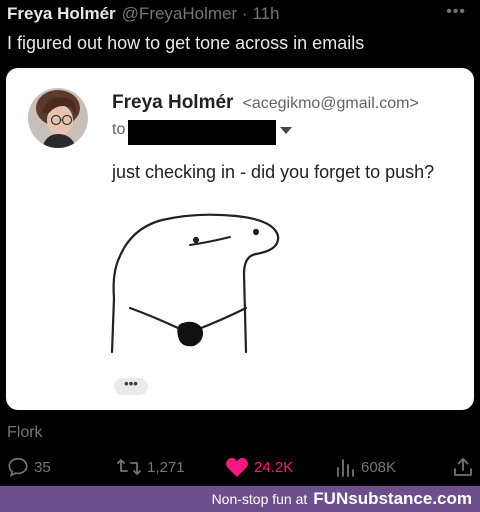 The height and width of the screenshot is (512, 480). What do you see at coordinates (195, 283) in the screenshot?
I see `flork-drawing` at bounding box center [195, 283].